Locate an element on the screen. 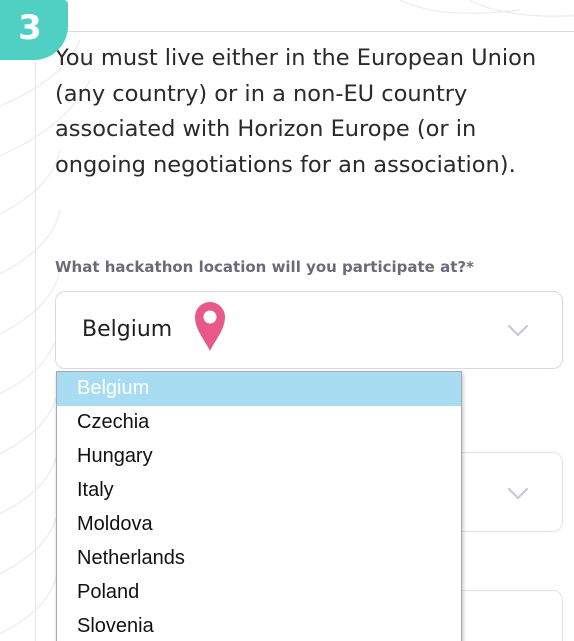  dropdown-option-belgium: Belgium is located at coordinates (259, 389).